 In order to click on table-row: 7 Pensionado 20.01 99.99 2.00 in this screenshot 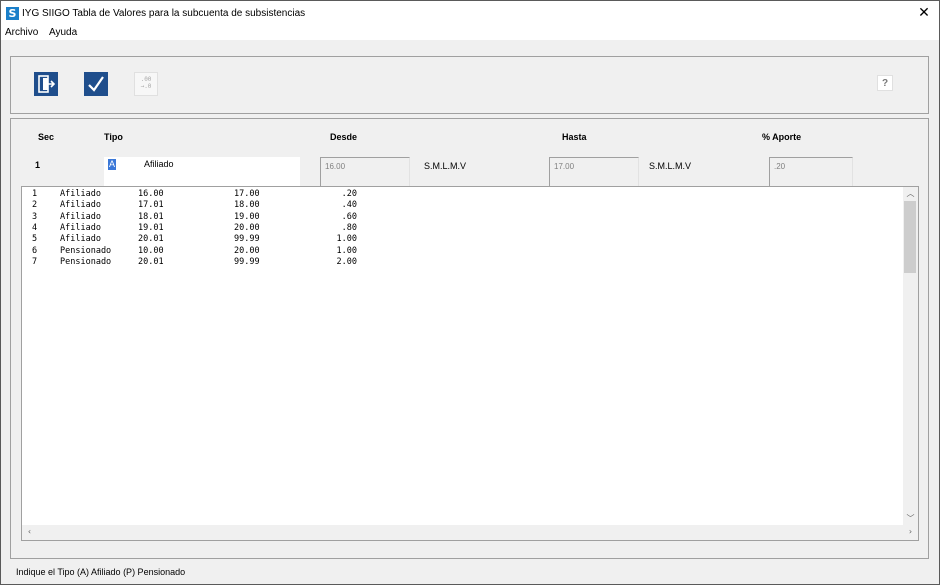, I will do `click(462, 262)`.